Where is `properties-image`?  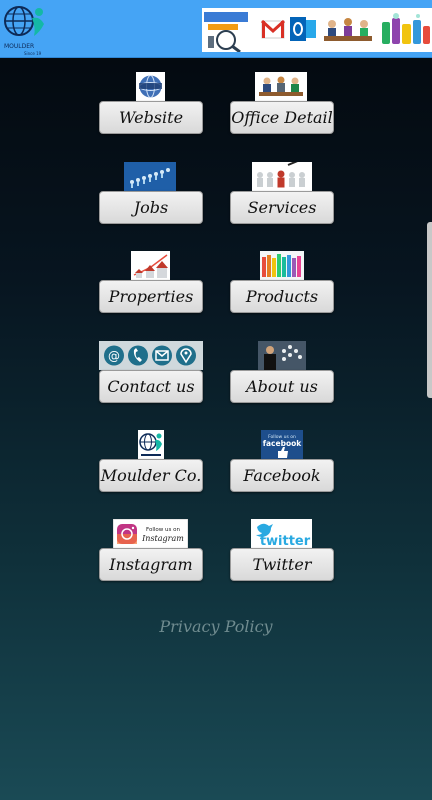 properties-image is located at coordinates (150, 265).